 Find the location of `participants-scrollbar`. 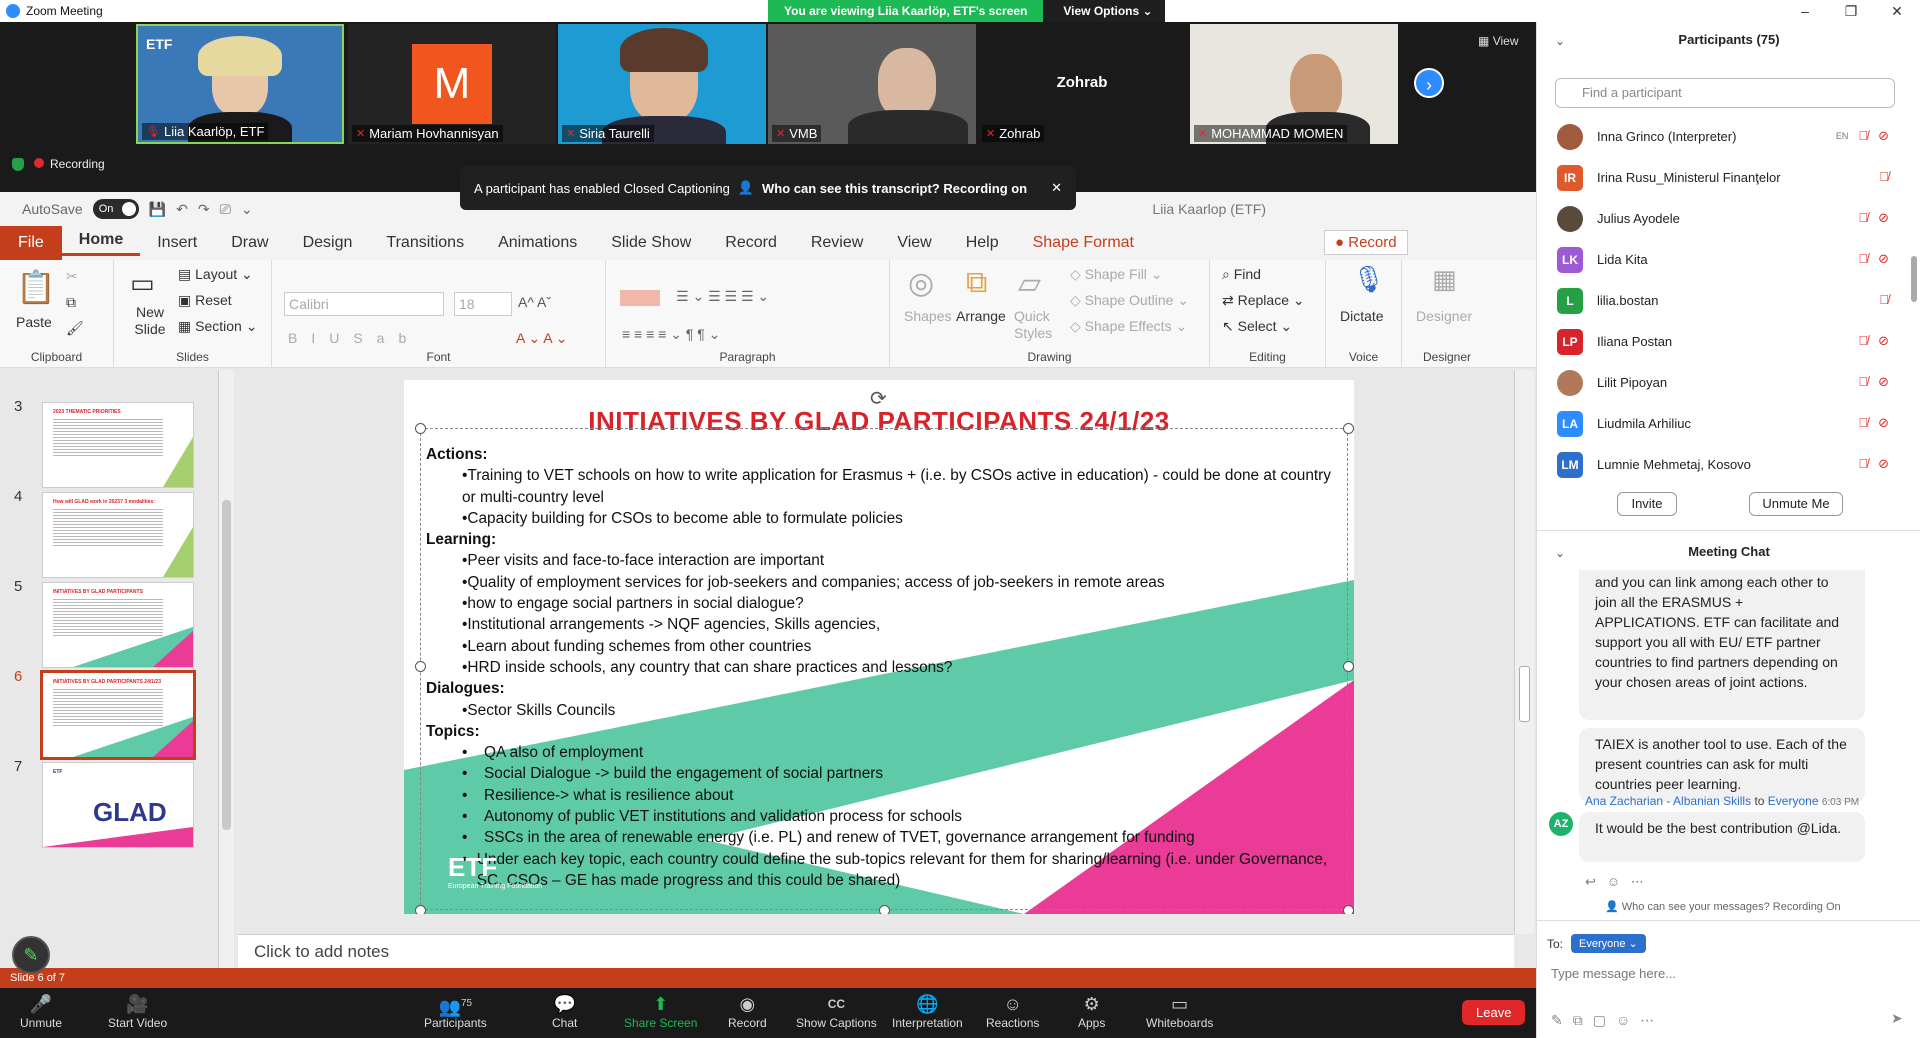

participants-scrollbar is located at coordinates (1914, 279).